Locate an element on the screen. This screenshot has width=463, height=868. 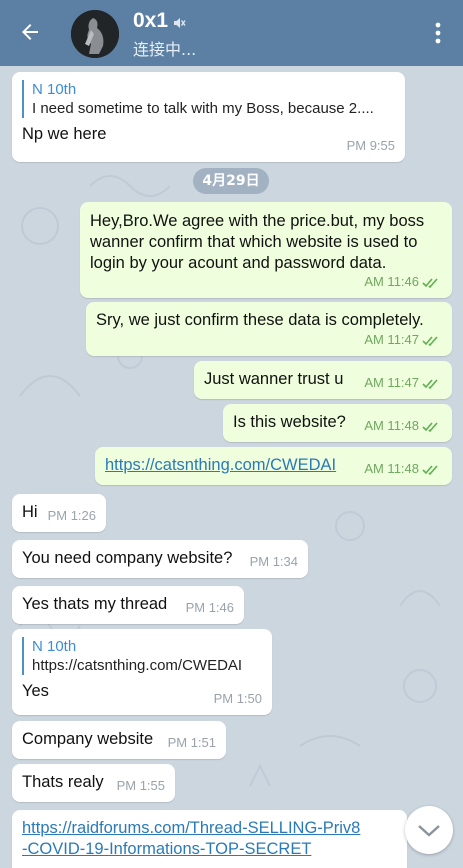
avatar is located at coordinates (95, 34).